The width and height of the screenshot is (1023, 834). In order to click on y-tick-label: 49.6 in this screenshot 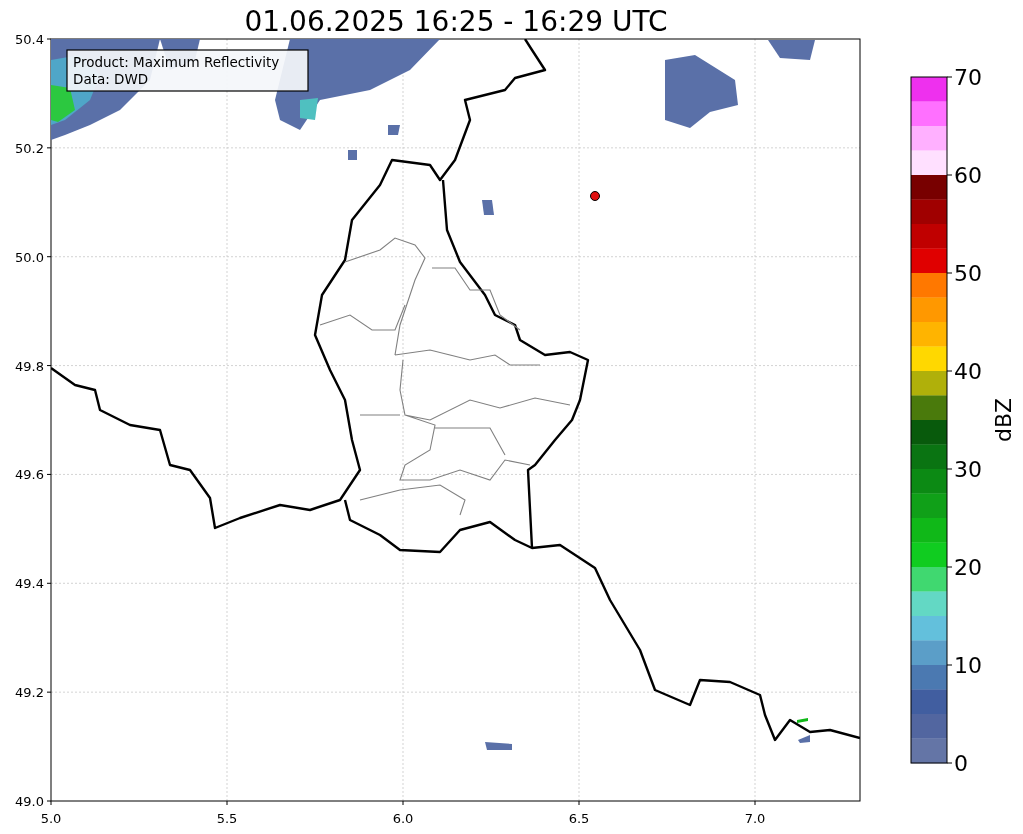, I will do `click(29, 475)`.